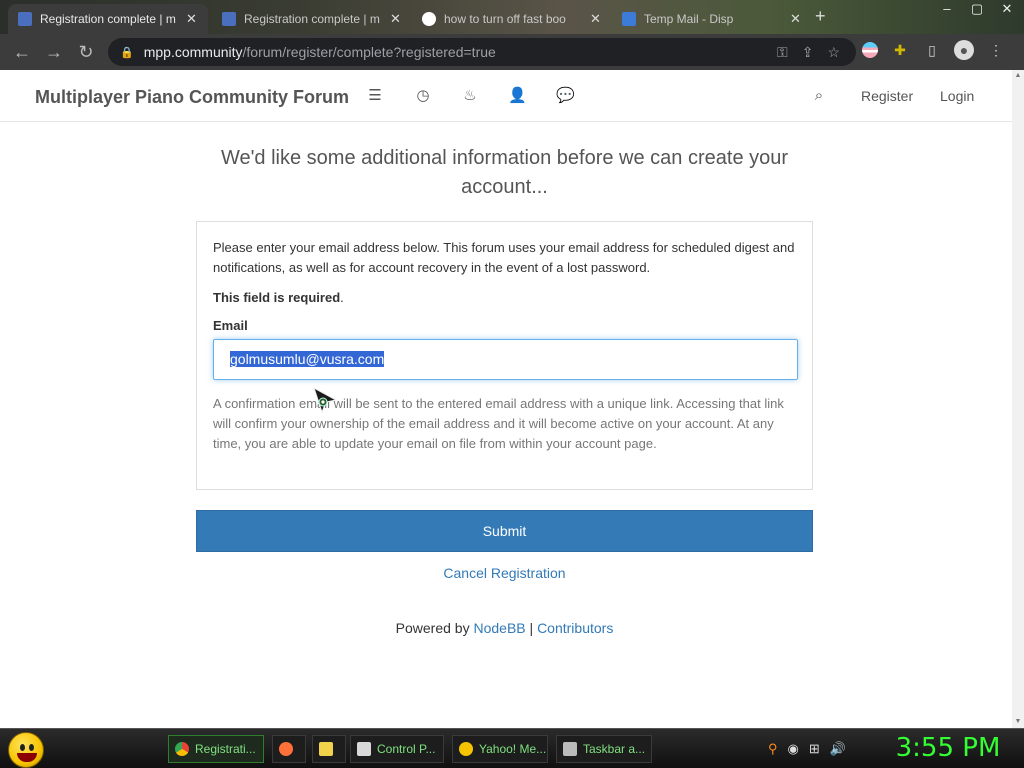 The width and height of the screenshot is (1024, 768). Describe the element at coordinates (470, 96) in the screenshot. I see `fire-icon: ♨` at that location.